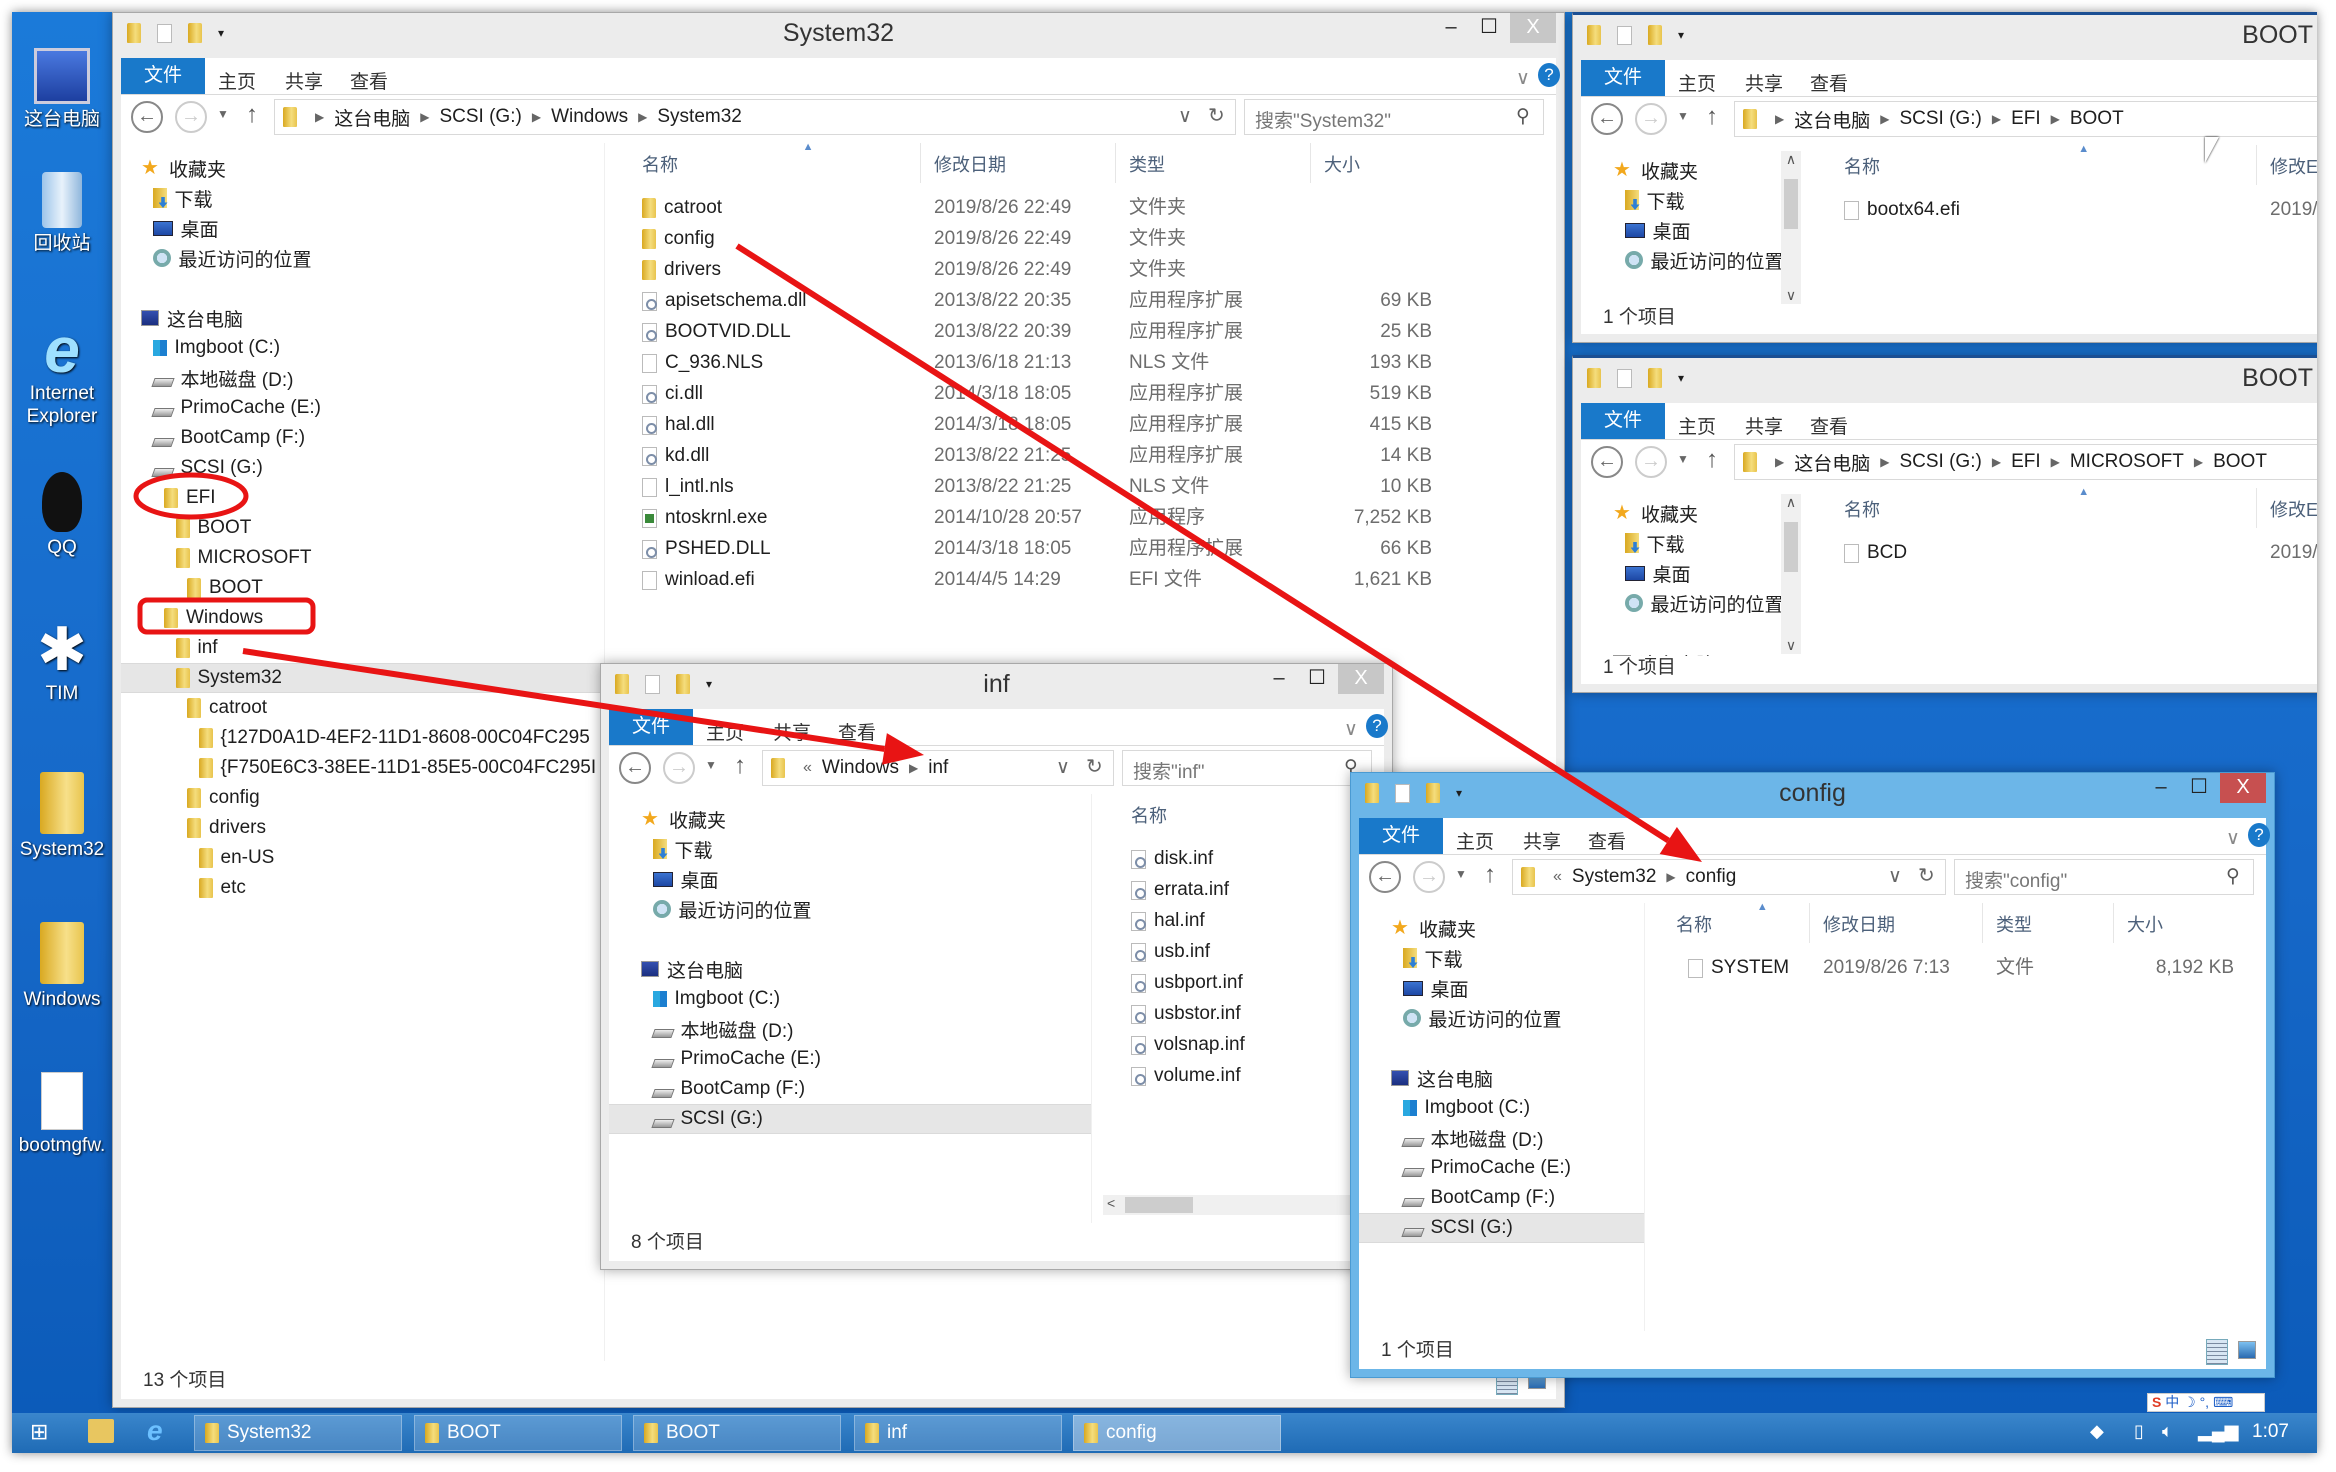 This screenshot has width=2336, height=1472. Describe the element at coordinates (958, 1433) in the screenshot. I see `taskbar-task: inf` at that location.